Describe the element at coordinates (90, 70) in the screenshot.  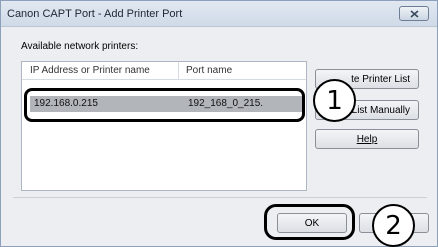
I see `column-ip-address: IP Address or Printer name` at that location.